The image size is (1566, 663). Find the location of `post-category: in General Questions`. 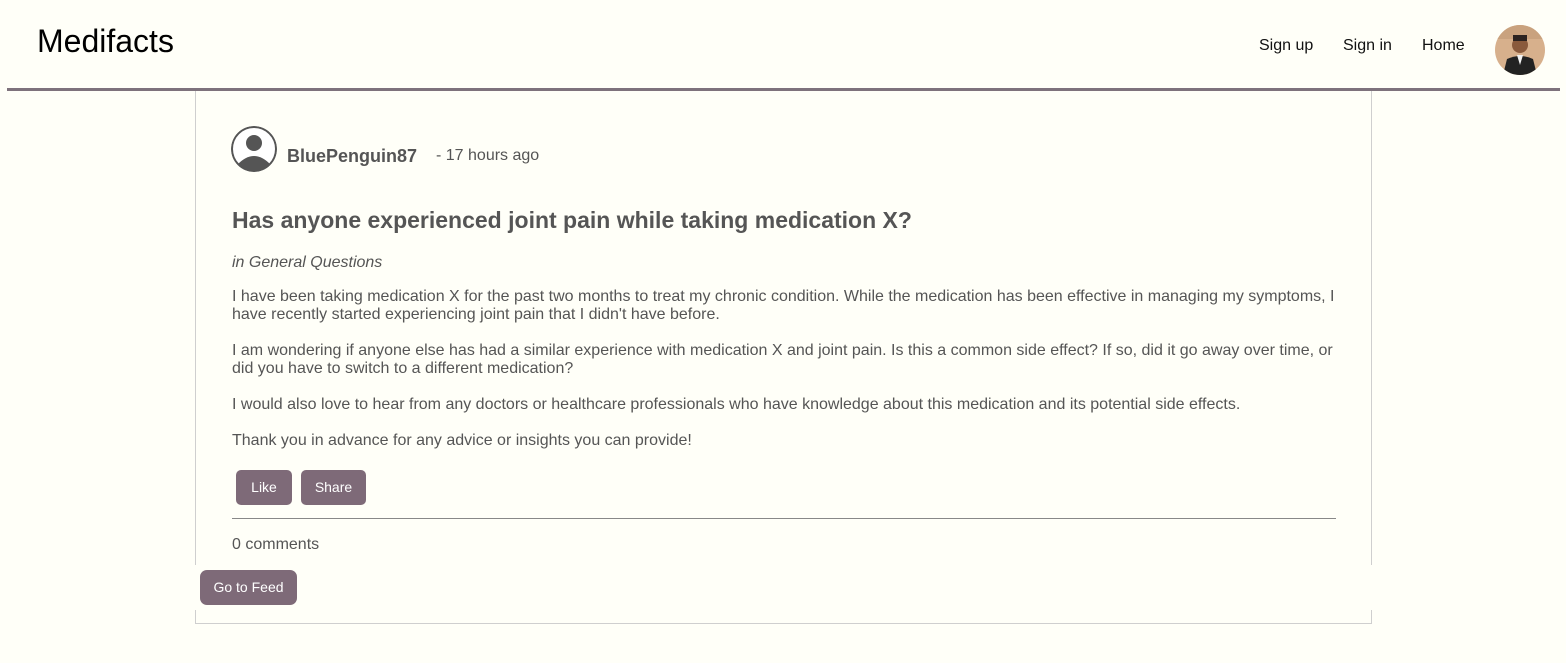

post-category: in General Questions is located at coordinates (307, 263).